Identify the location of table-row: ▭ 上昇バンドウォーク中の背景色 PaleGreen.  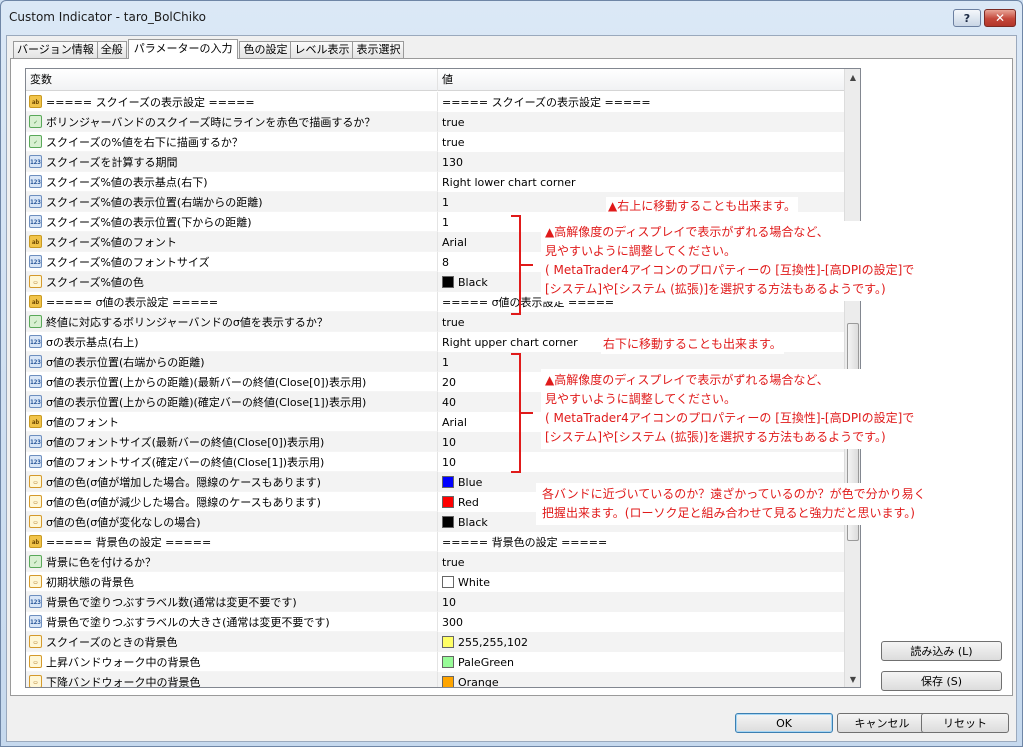
(435, 662).